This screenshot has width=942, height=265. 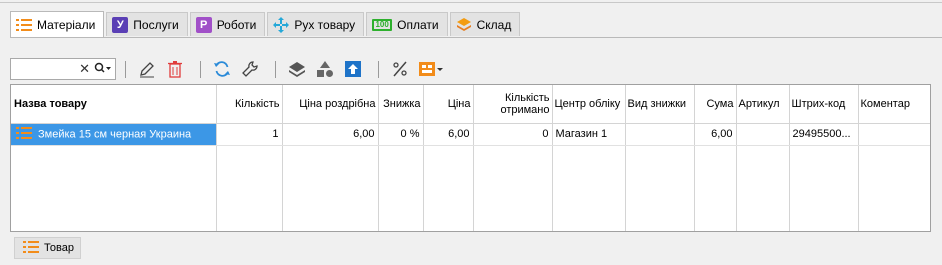 What do you see at coordinates (84, 69) in the screenshot?
I see `clear-icon: ✕` at bounding box center [84, 69].